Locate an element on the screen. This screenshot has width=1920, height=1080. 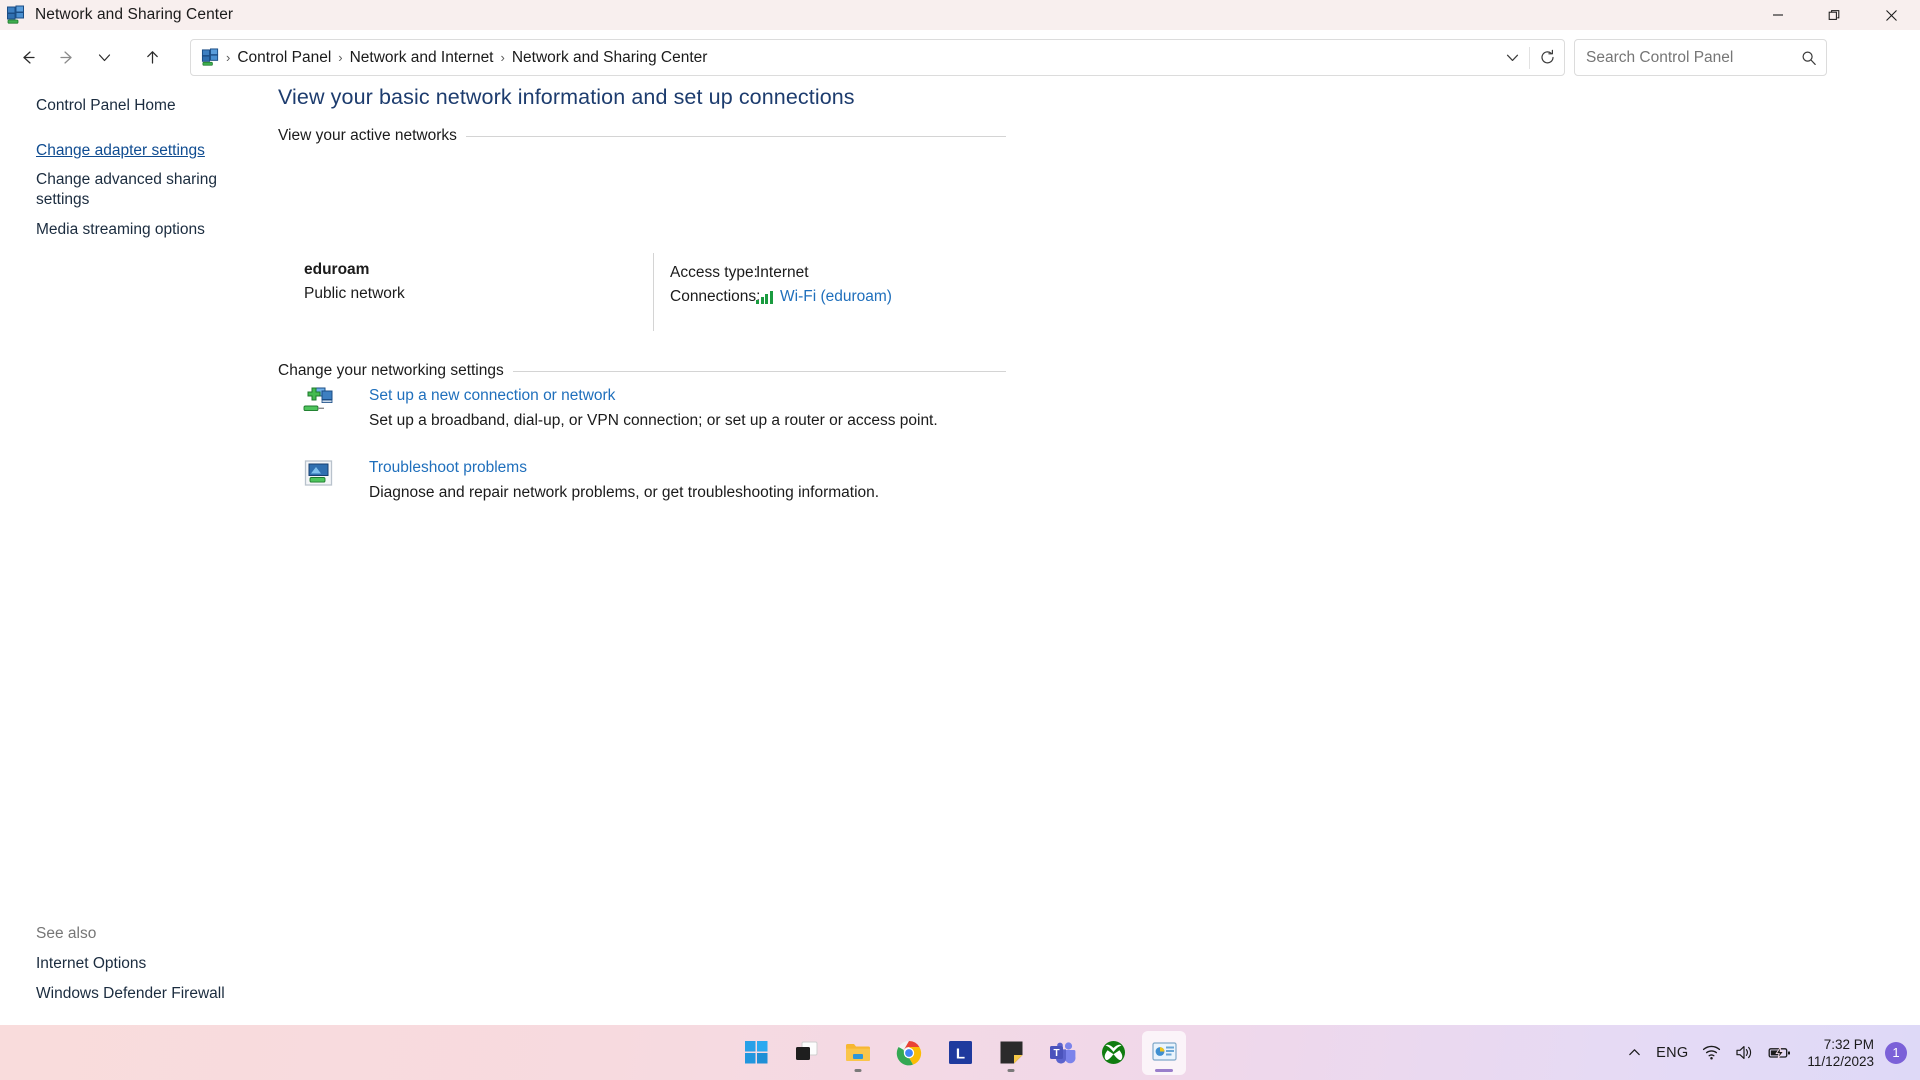
language-indicator: ENG is located at coordinates (1672, 1053).